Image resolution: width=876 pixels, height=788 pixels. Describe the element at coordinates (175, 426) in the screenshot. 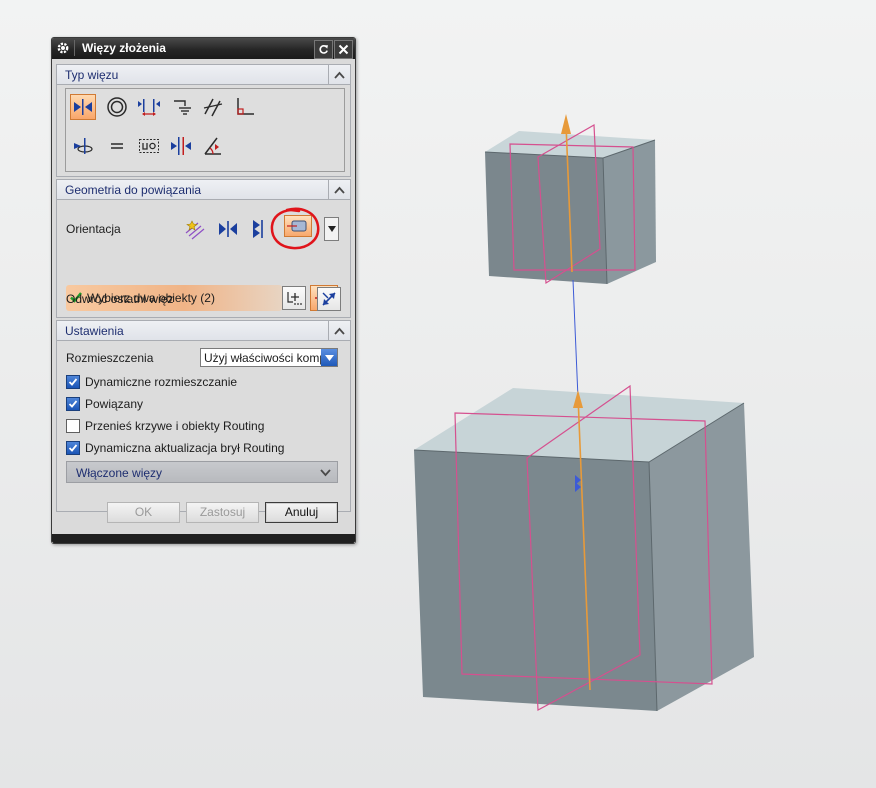

I see `checkbox-label: Przenieś krzywe i obiekty Routing` at that location.